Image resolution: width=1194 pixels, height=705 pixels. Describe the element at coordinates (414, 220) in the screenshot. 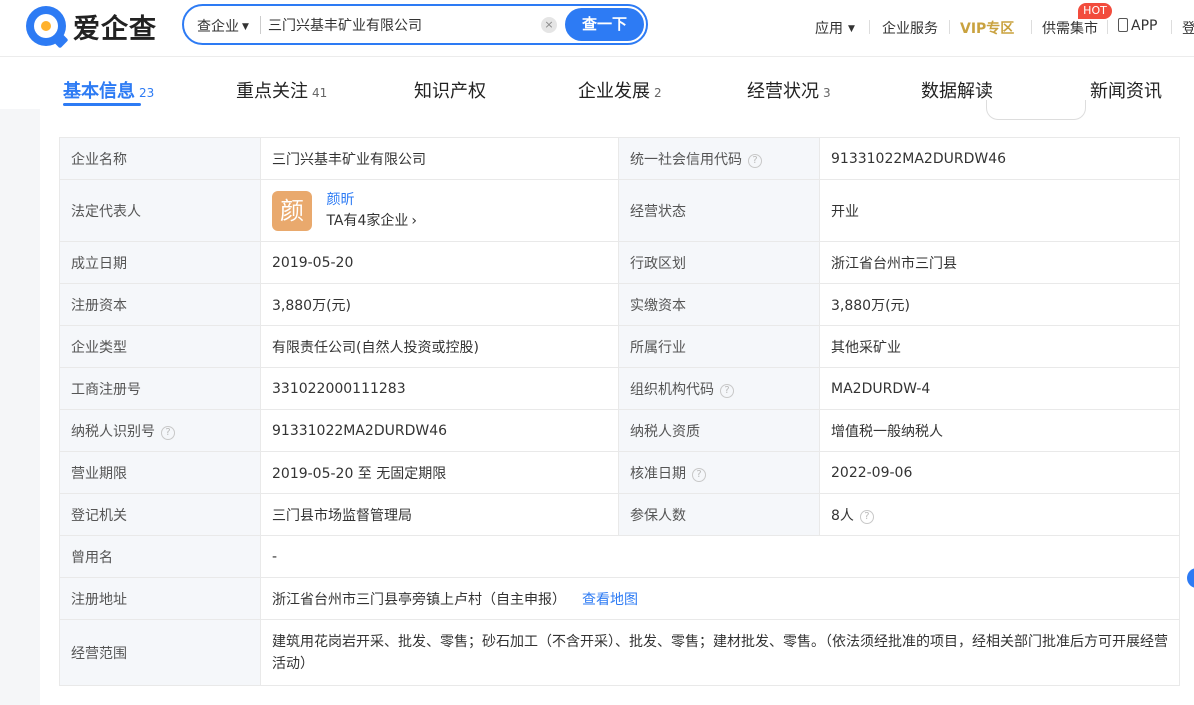

I see `chevron-right-icon: ›` at that location.